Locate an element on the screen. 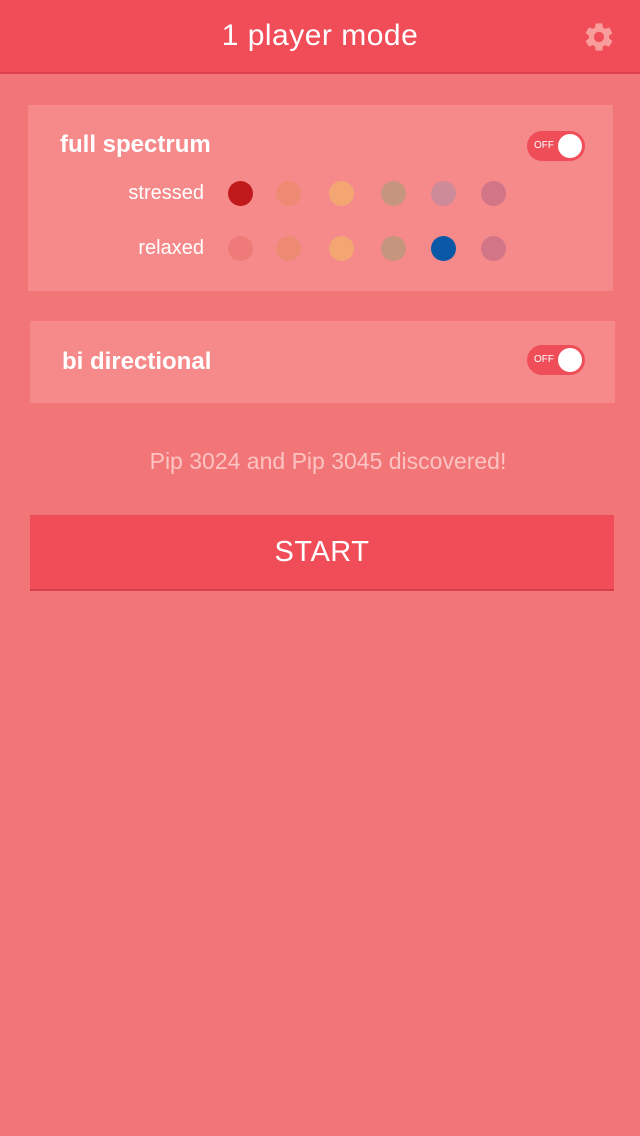 The width and height of the screenshot is (640, 1136). app-header: 1 player mode is located at coordinates (320, 37).